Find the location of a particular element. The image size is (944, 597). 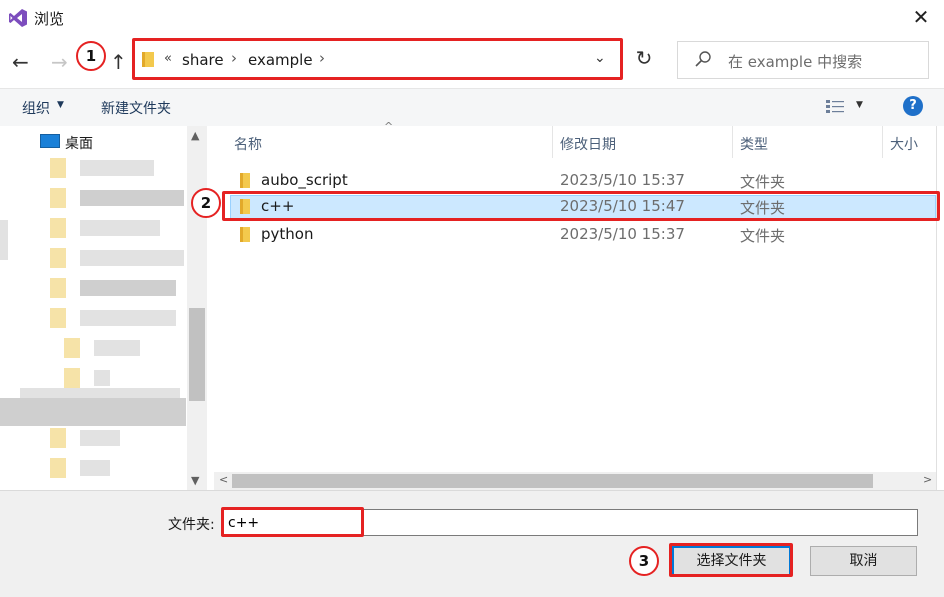

annotation-badge-2: 2 is located at coordinates (206, 203).